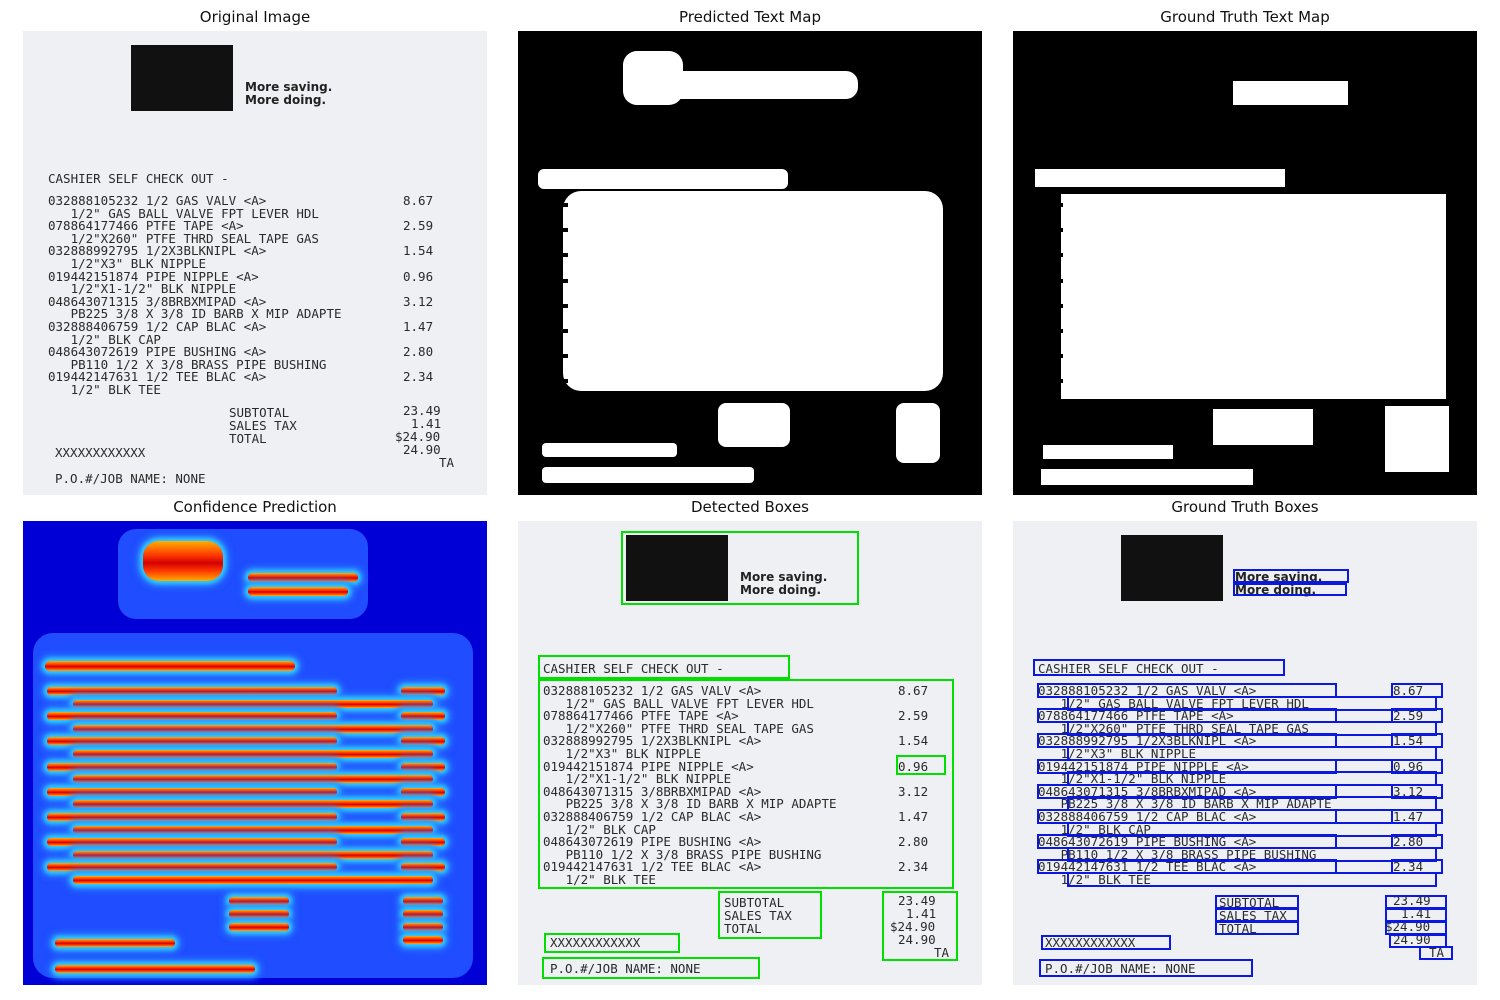  Describe the element at coordinates (418, 301) in the screenshot. I see `item-line-price: 3.12` at that location.